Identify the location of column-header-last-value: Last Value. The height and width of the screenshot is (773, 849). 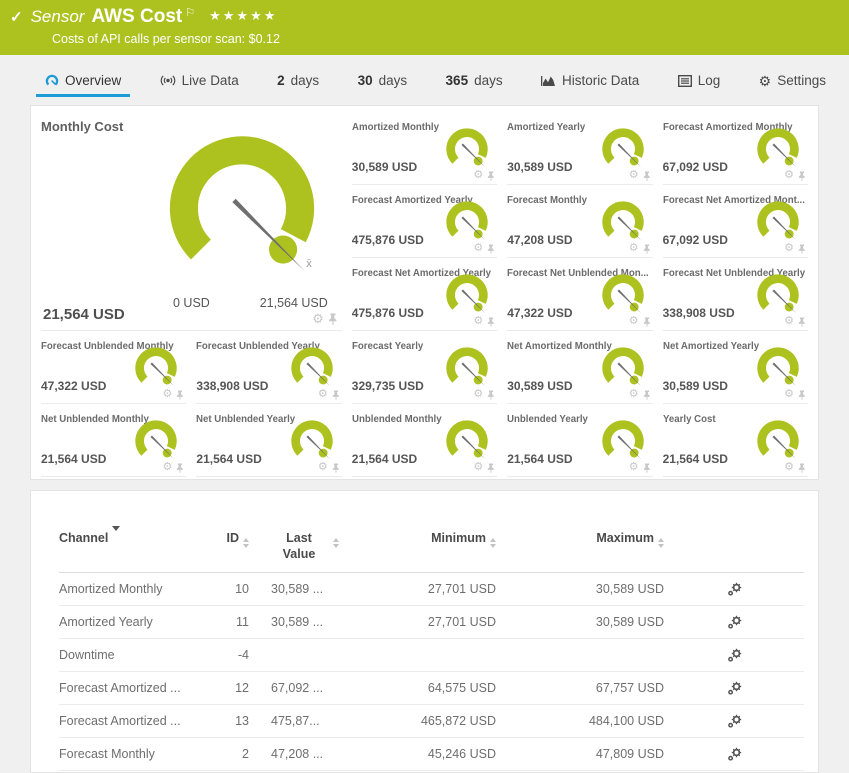
(304, 546).